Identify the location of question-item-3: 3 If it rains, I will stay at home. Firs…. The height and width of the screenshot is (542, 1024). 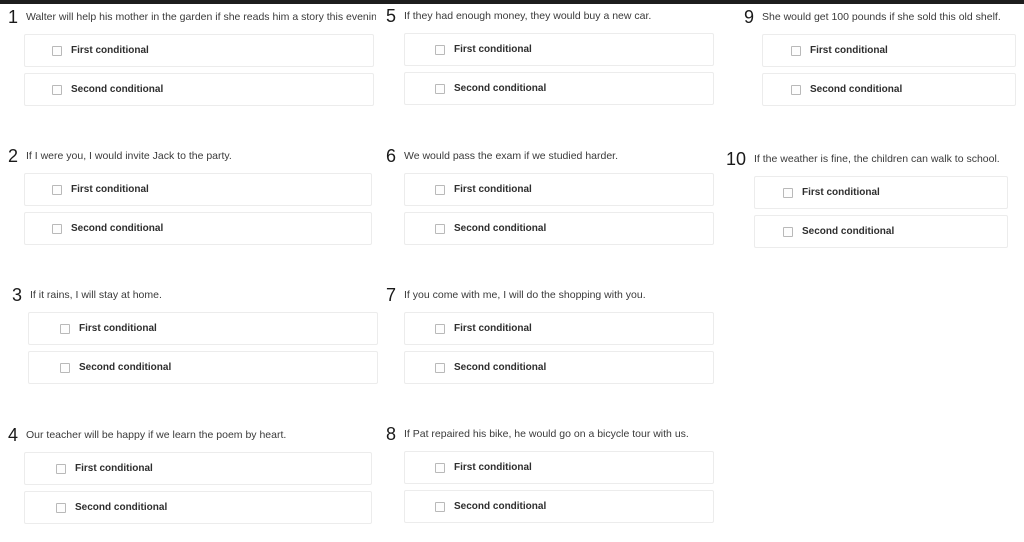
(192, 338).